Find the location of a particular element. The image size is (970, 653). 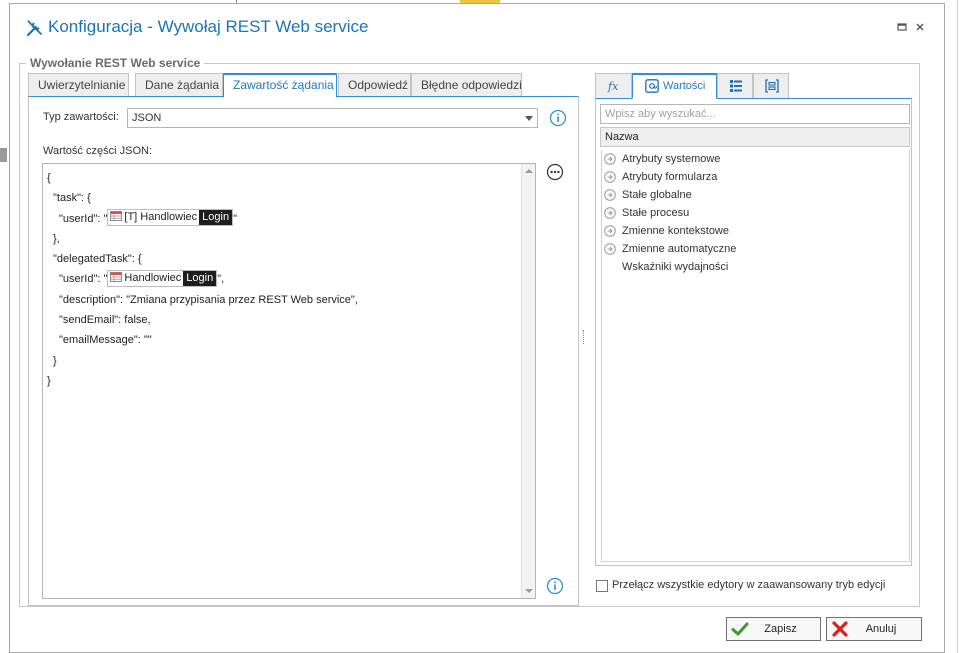

scroll-up-icon is located at coordinates (529, 171).